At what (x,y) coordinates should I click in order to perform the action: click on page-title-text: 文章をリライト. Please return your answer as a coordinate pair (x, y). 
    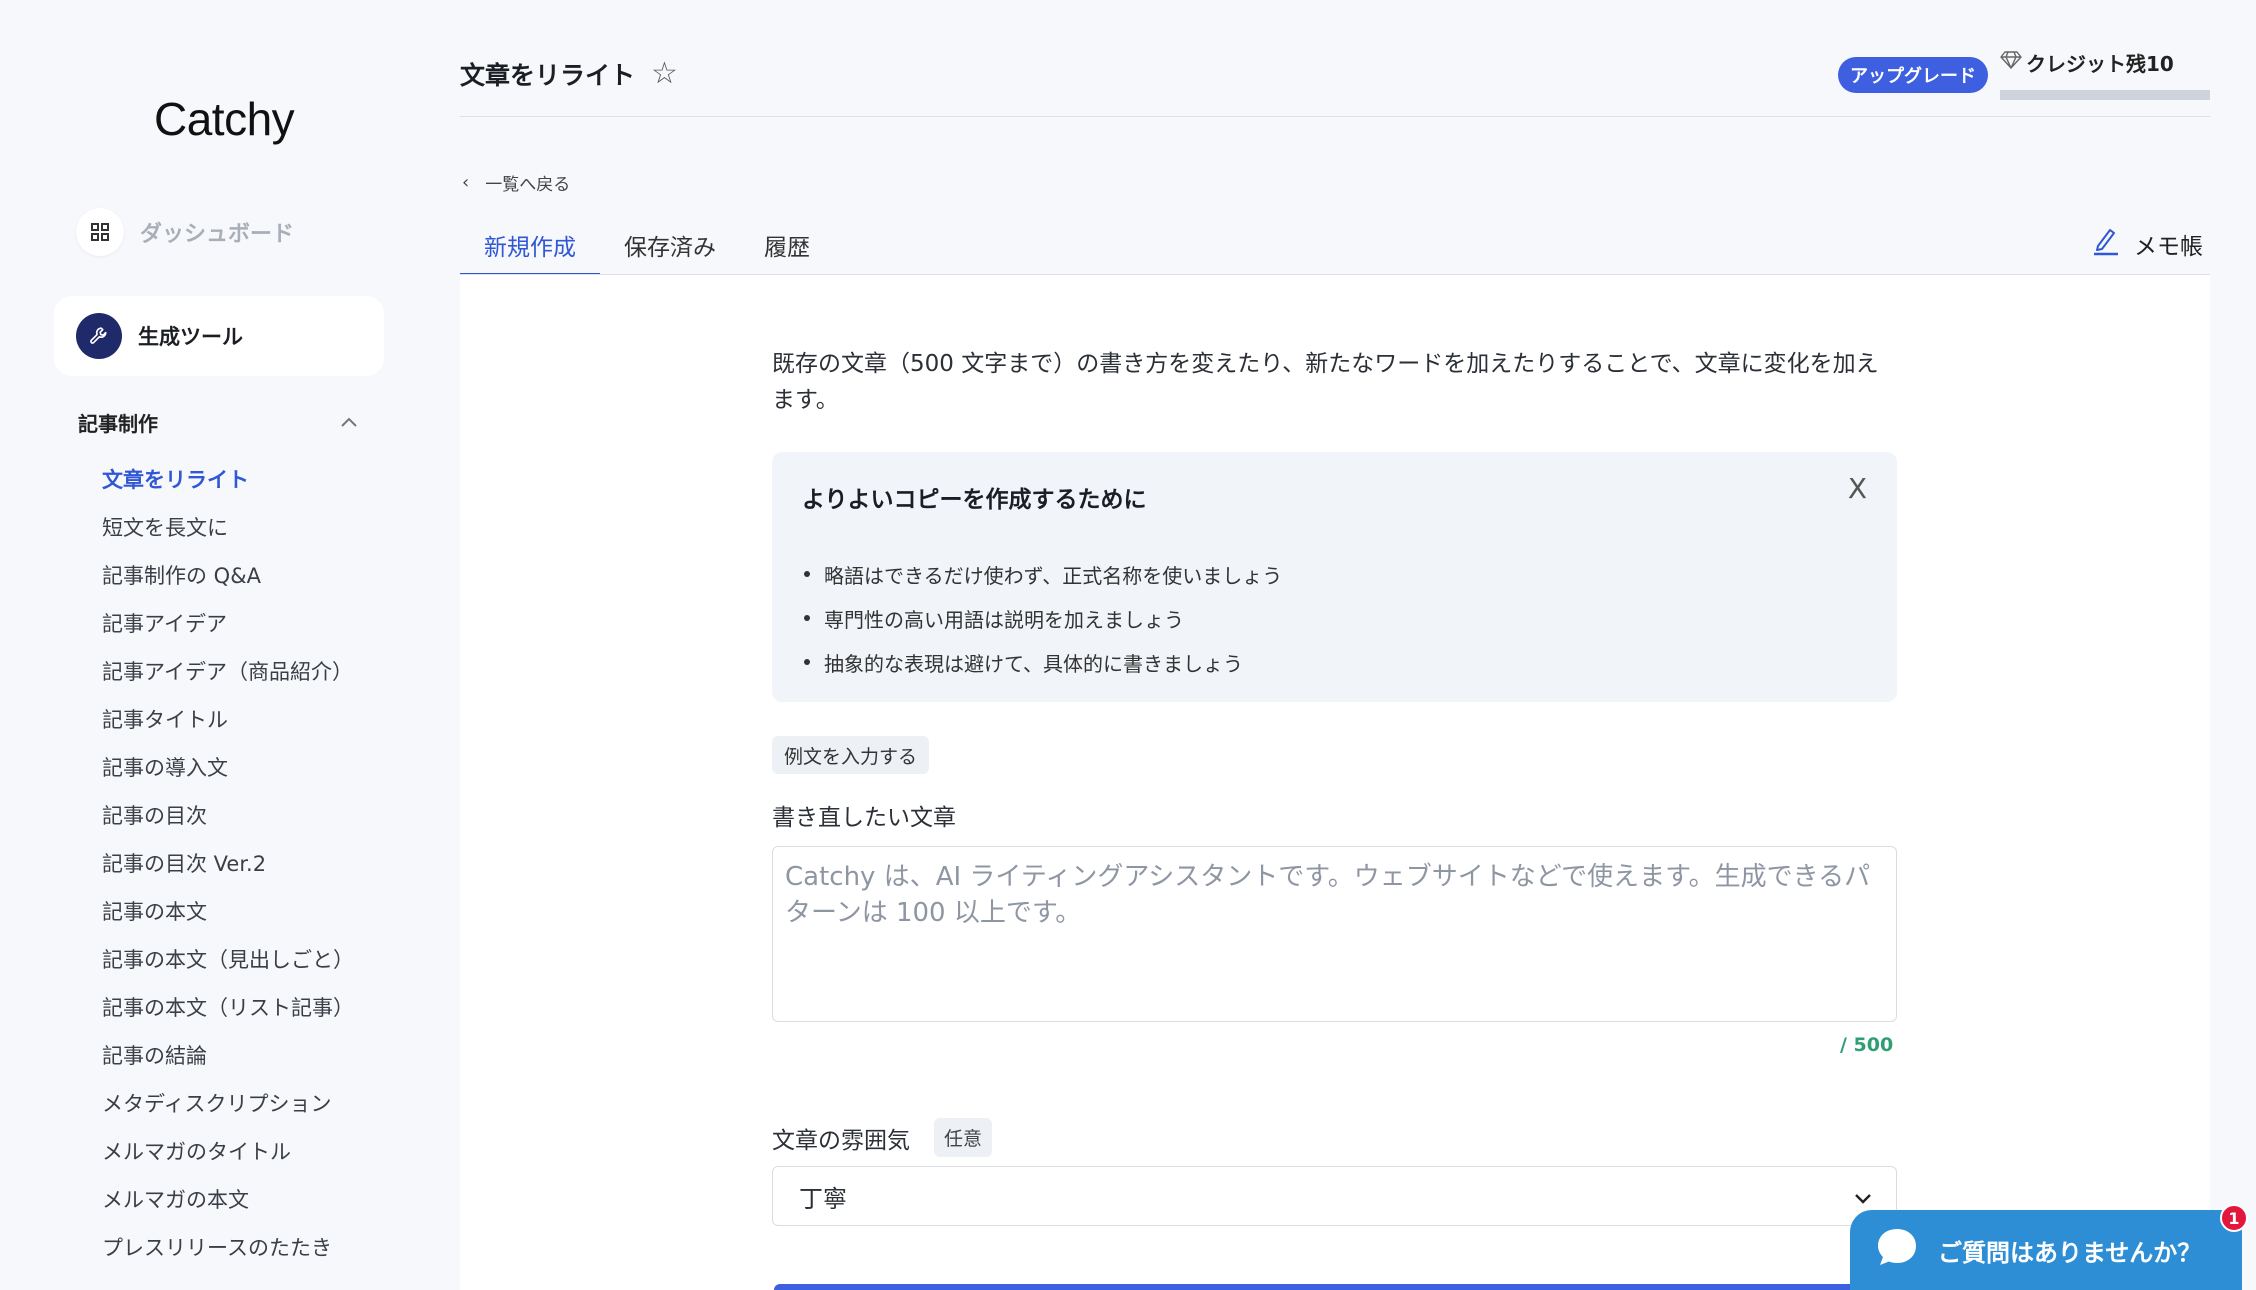
    Looking at the image, I should click on (548, 75).